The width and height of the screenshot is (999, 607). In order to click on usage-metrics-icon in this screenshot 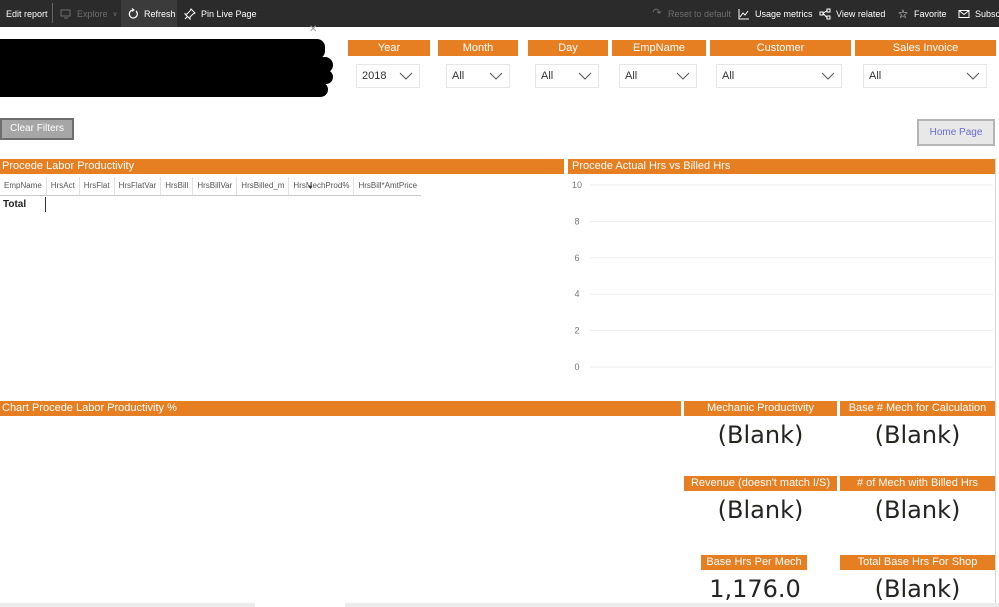, I will do `click(744, 14)`.